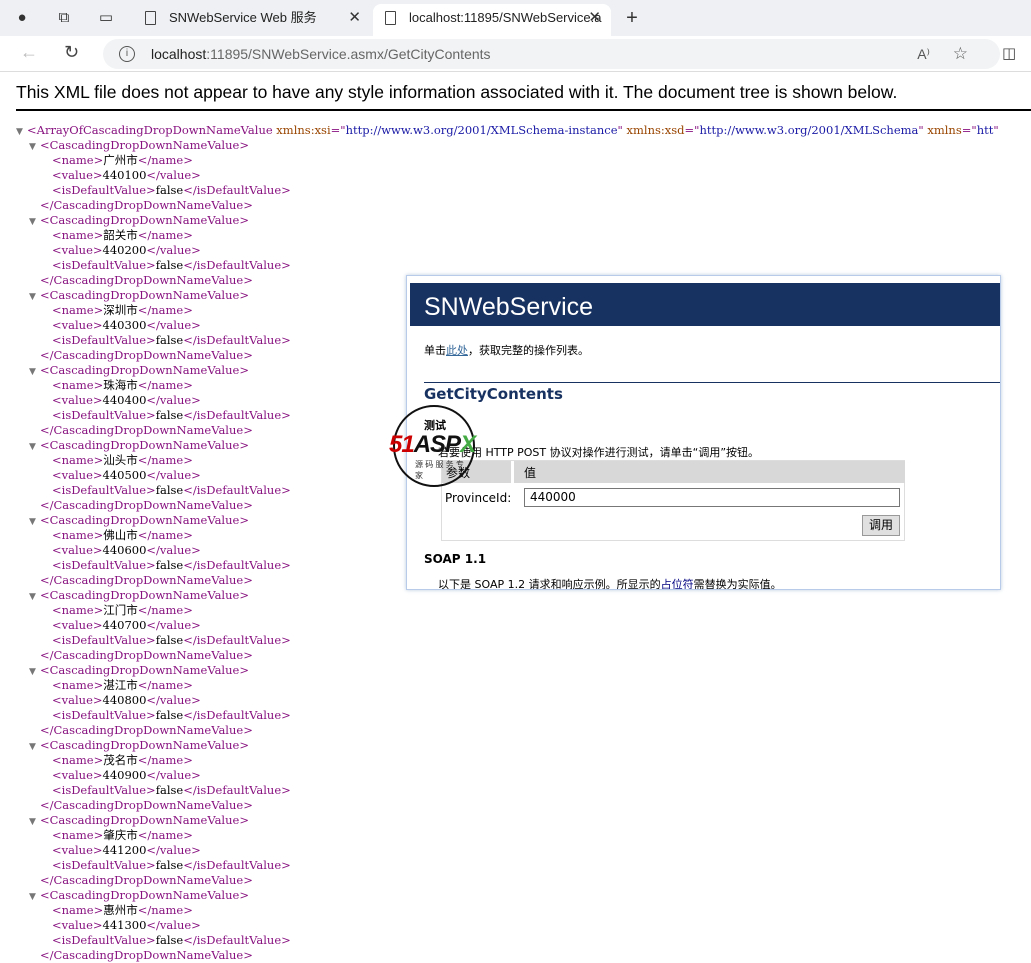  Describe the element at coordinates (124, 925) in the screenshot. I see `item-value: 441300` at that location.